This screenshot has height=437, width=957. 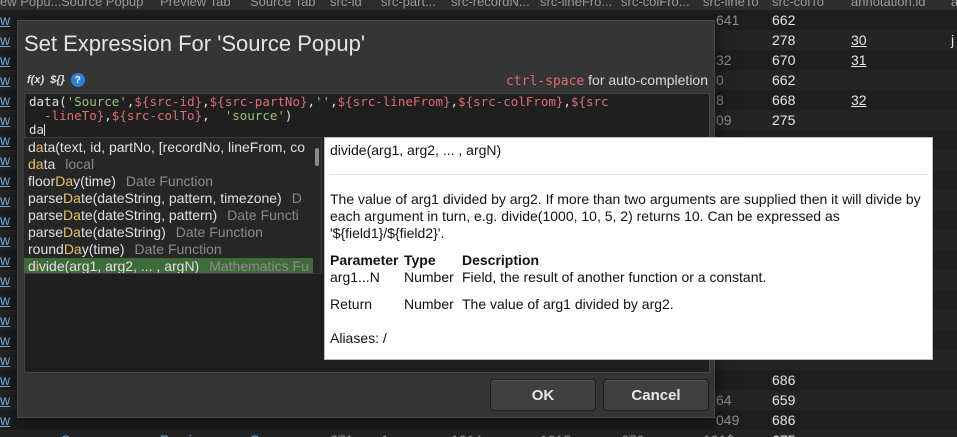 What do you see at coordinates (888, 4) in the screenshot?
I see `column-header: annotation.id` at bounding box center [888, 4].